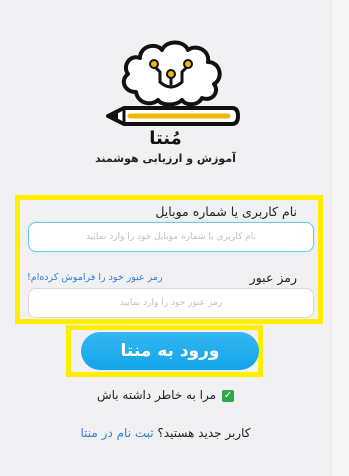 Image resolution: width=349 pixels, height=476 pixels. I want to click on signup-question: کاربر جدید هستید؟, so click(204, 433).